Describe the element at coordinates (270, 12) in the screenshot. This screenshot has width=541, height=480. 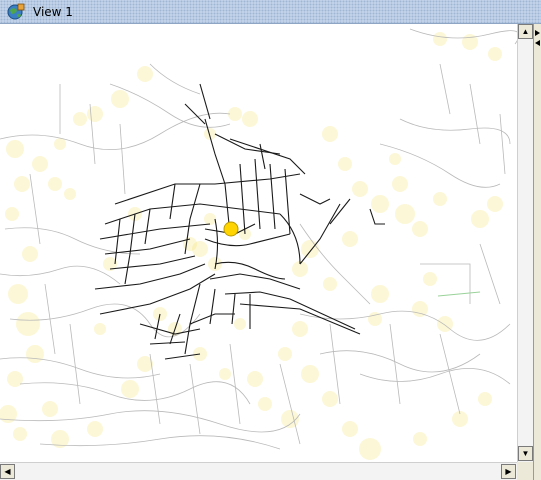
I see `title-bar: View 1` at that location.